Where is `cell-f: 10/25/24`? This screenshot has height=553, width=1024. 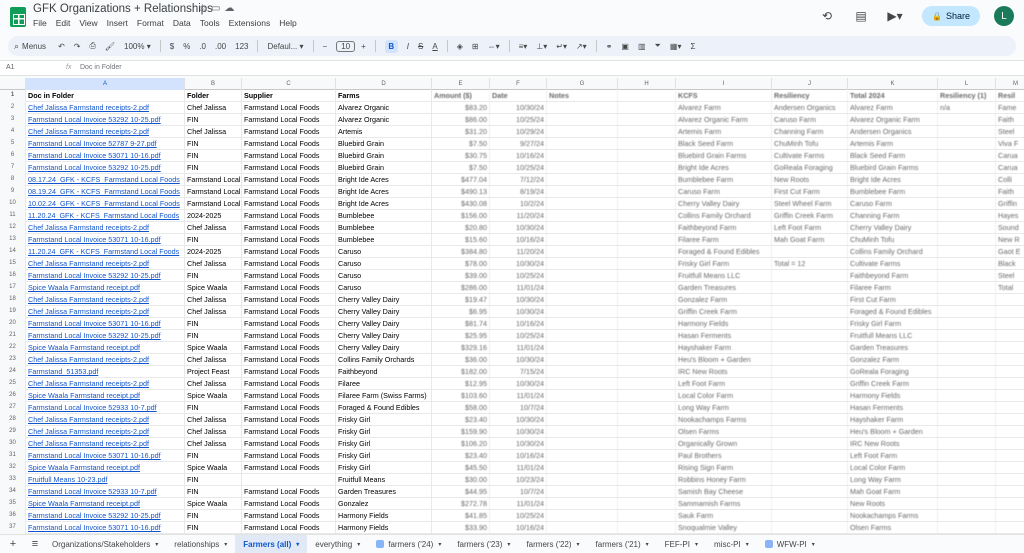 cell-f: 10/25/24 is located at coordinates (518, 120).